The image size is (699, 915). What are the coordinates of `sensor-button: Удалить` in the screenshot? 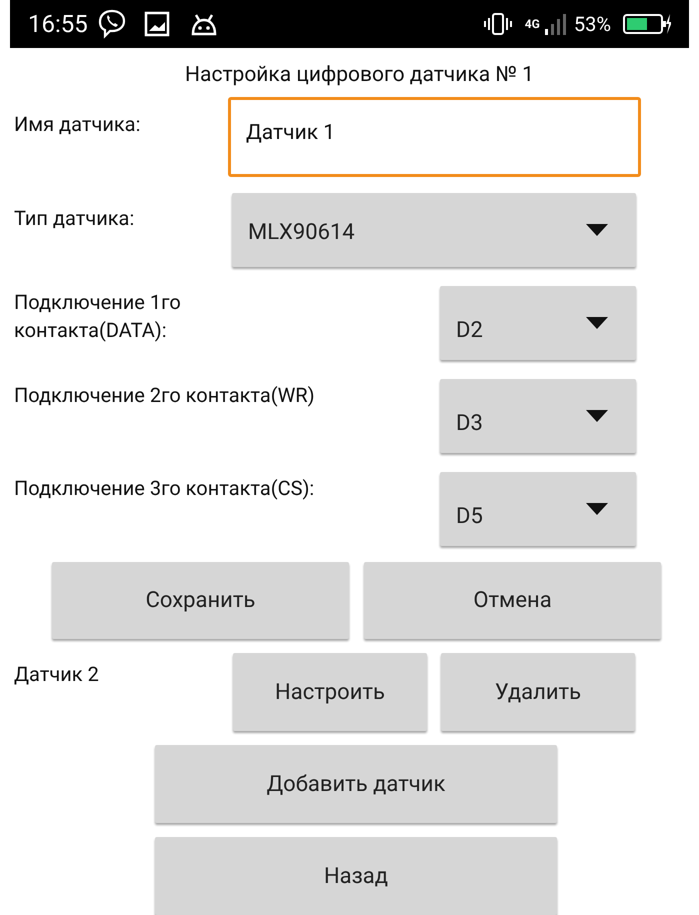 It's located at (538, 692).